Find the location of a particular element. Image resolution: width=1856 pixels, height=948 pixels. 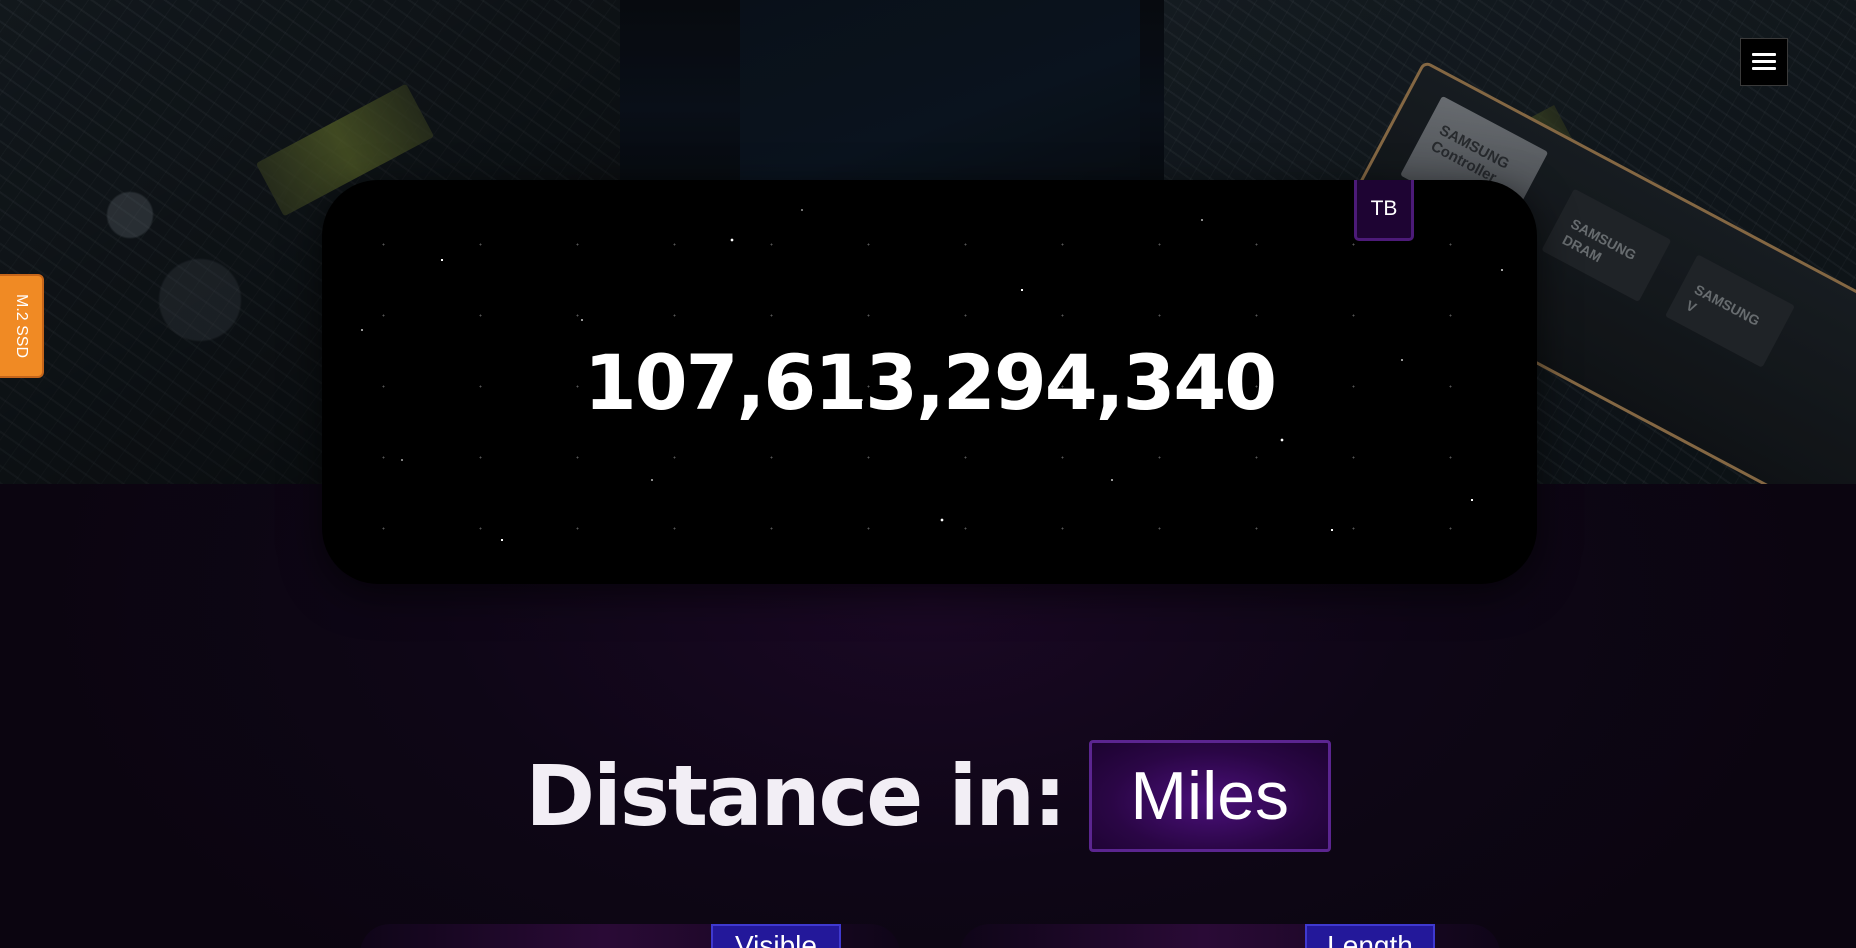

bottom-tab-visible: Visible is located at coordinates (776, 936).